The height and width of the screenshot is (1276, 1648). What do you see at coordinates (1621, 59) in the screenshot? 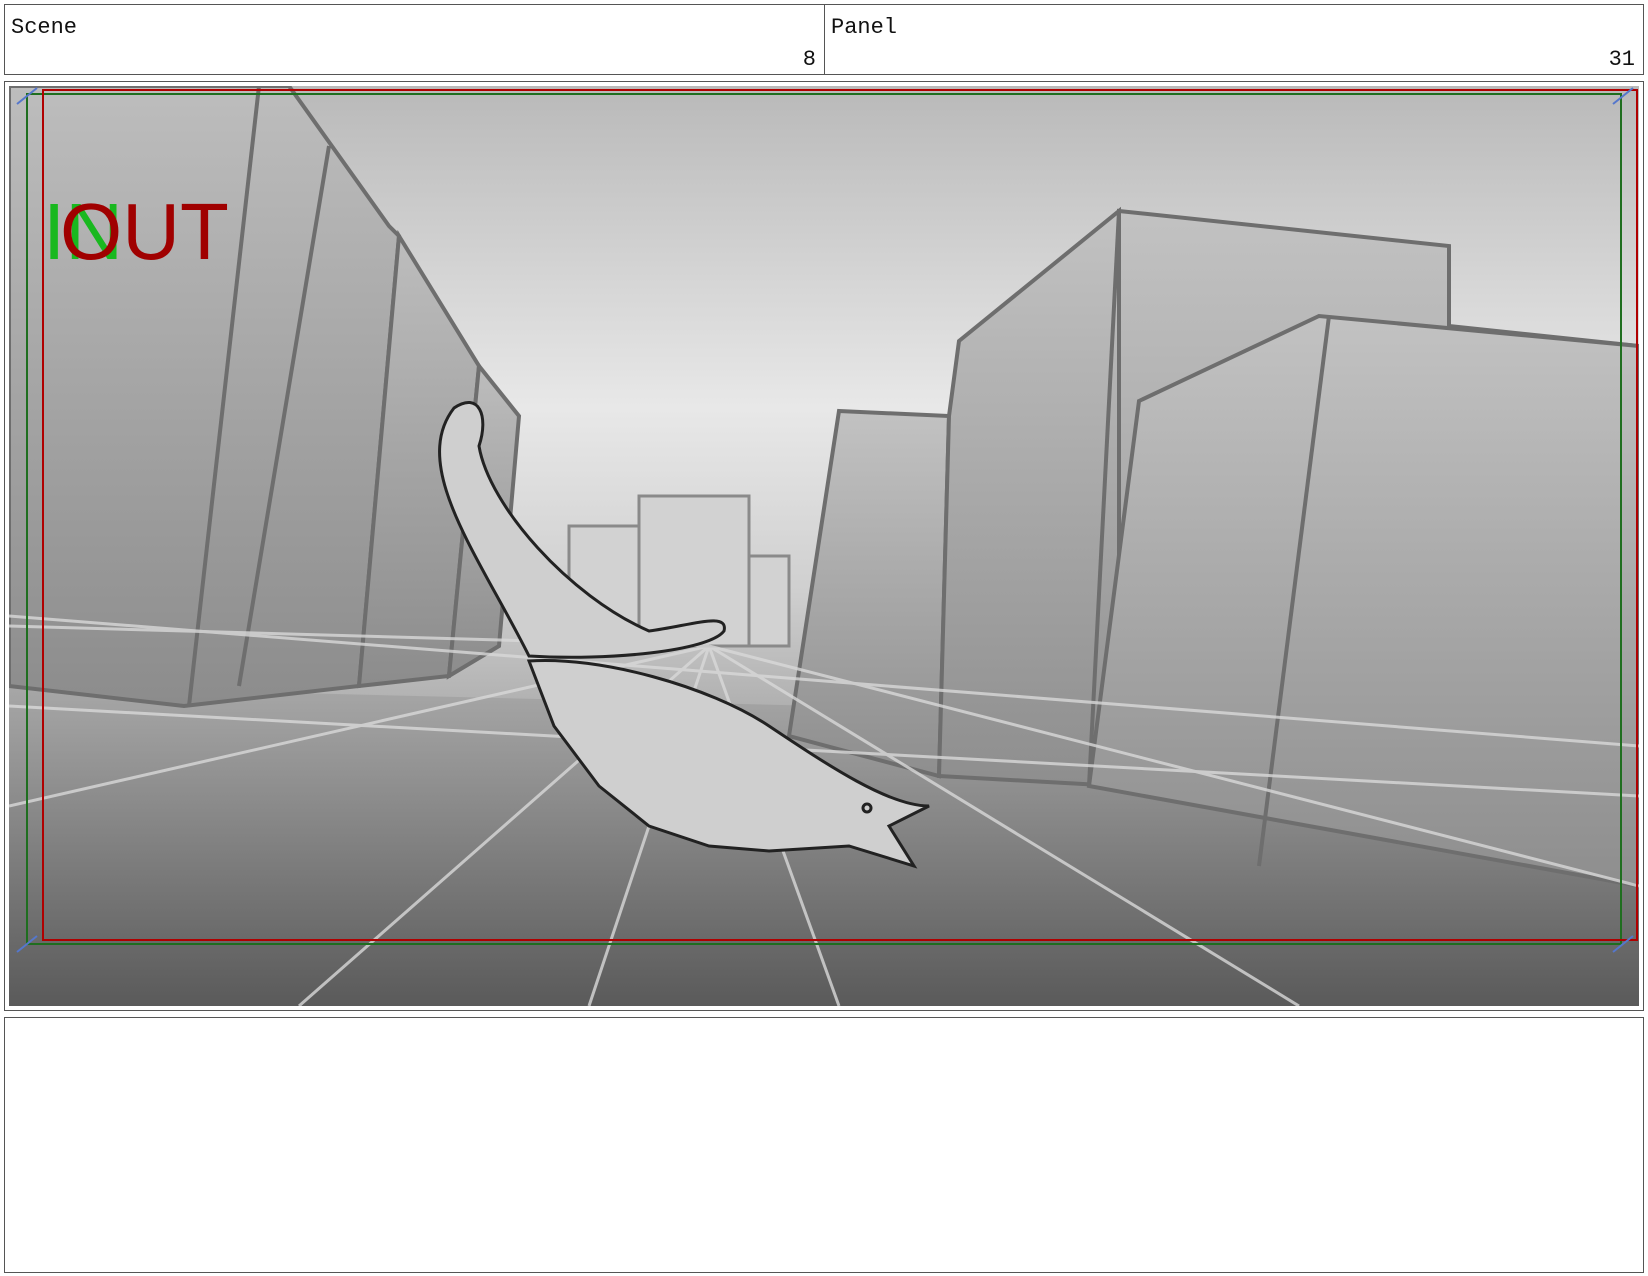
I see `panel-number: 31` at bounding box center [1621, 59].